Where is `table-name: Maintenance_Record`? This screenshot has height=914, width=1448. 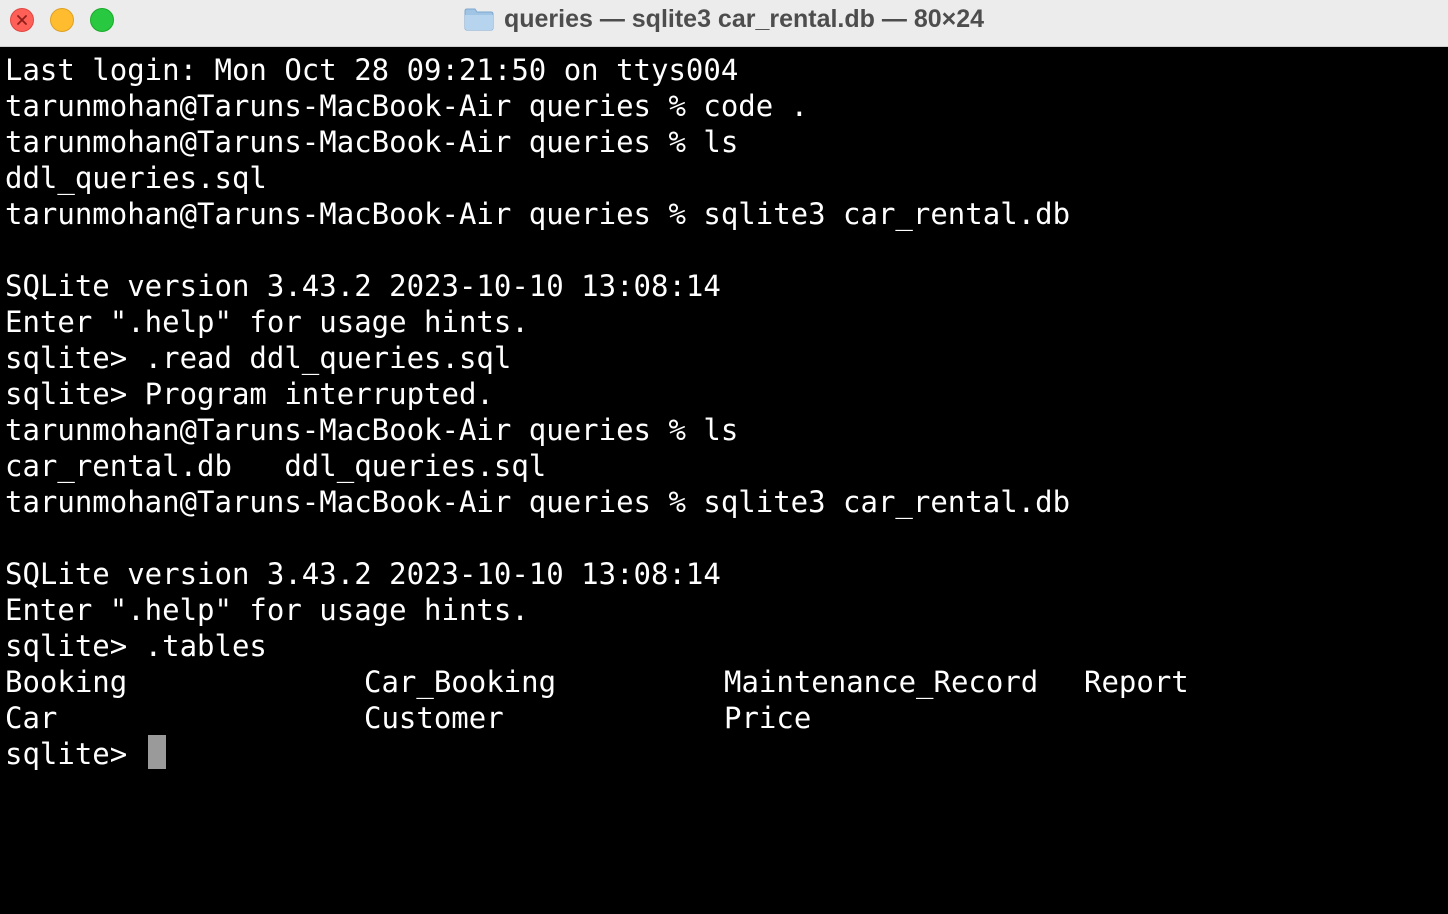 table-name: Maintenance_Record is located at coordinates (881, 682).